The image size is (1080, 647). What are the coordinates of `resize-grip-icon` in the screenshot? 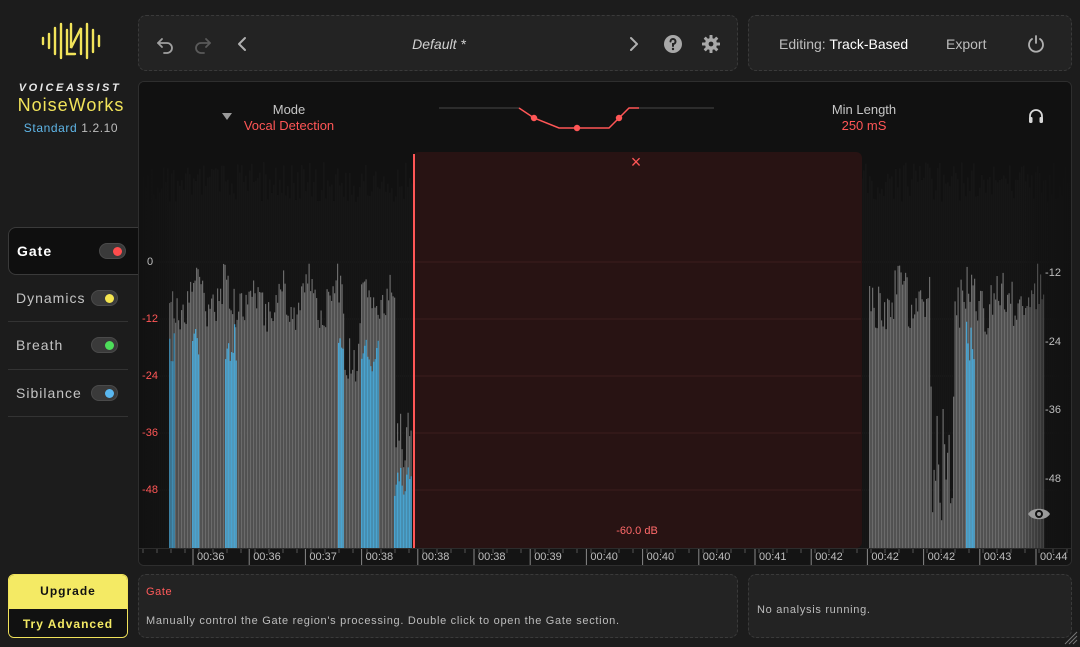 It's located at (1070, 637).